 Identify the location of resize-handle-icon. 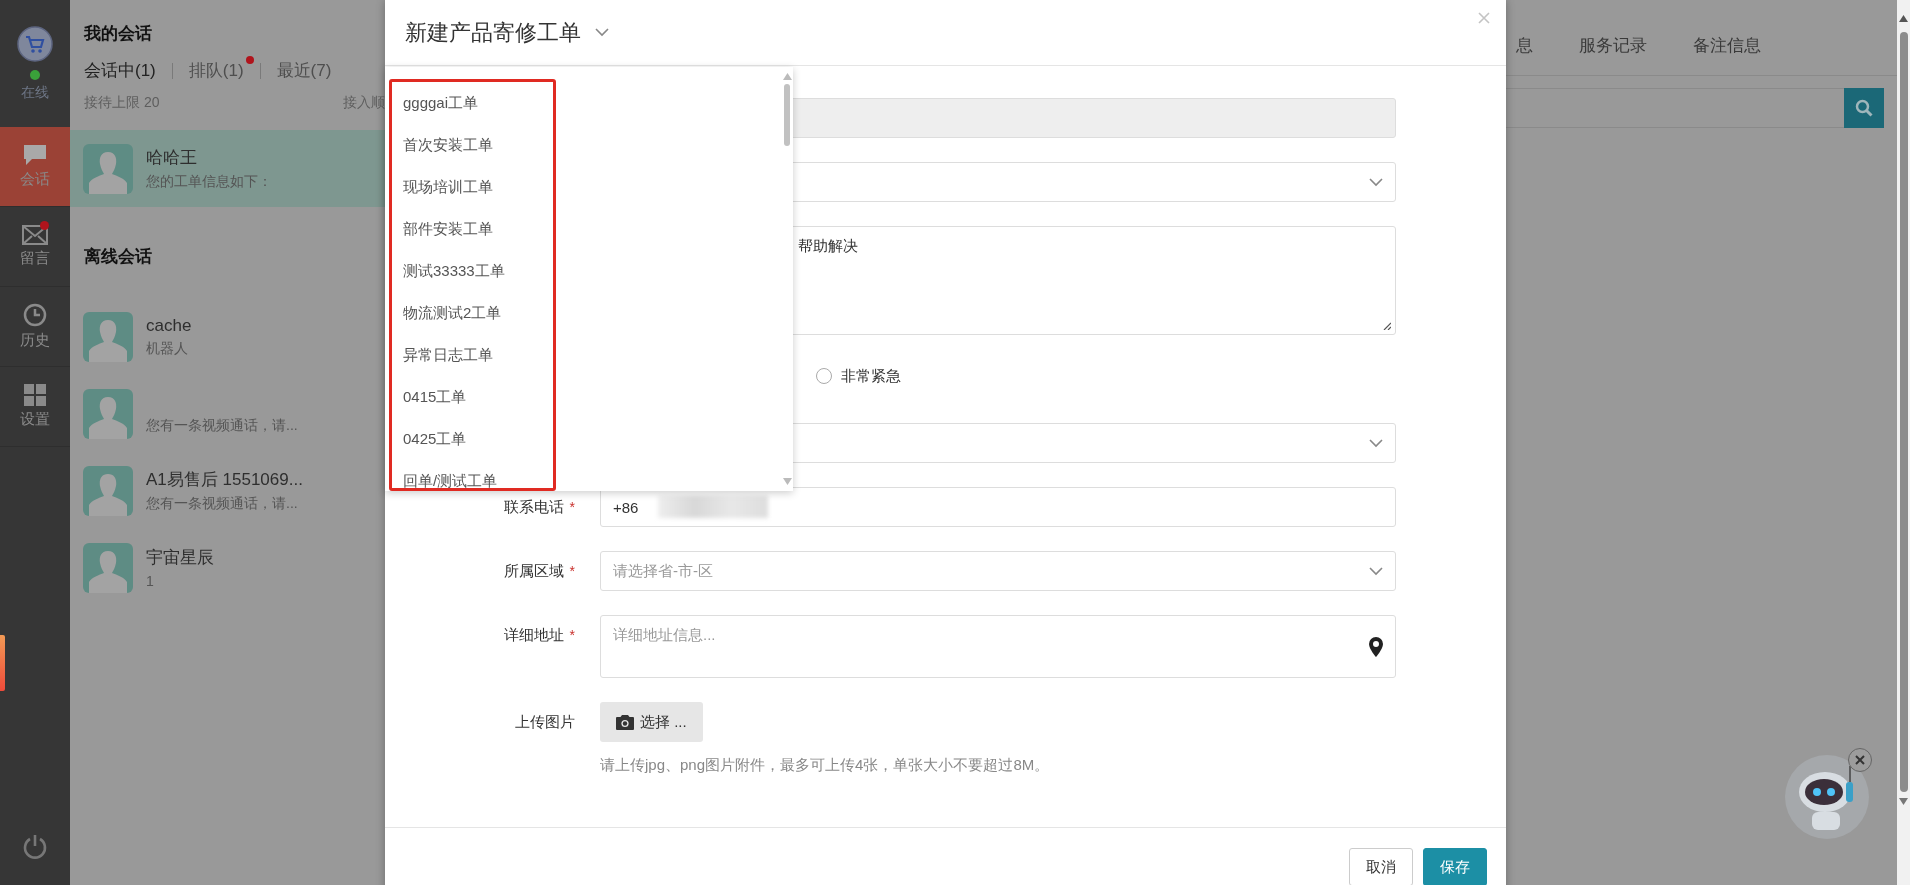
(1387, 326).